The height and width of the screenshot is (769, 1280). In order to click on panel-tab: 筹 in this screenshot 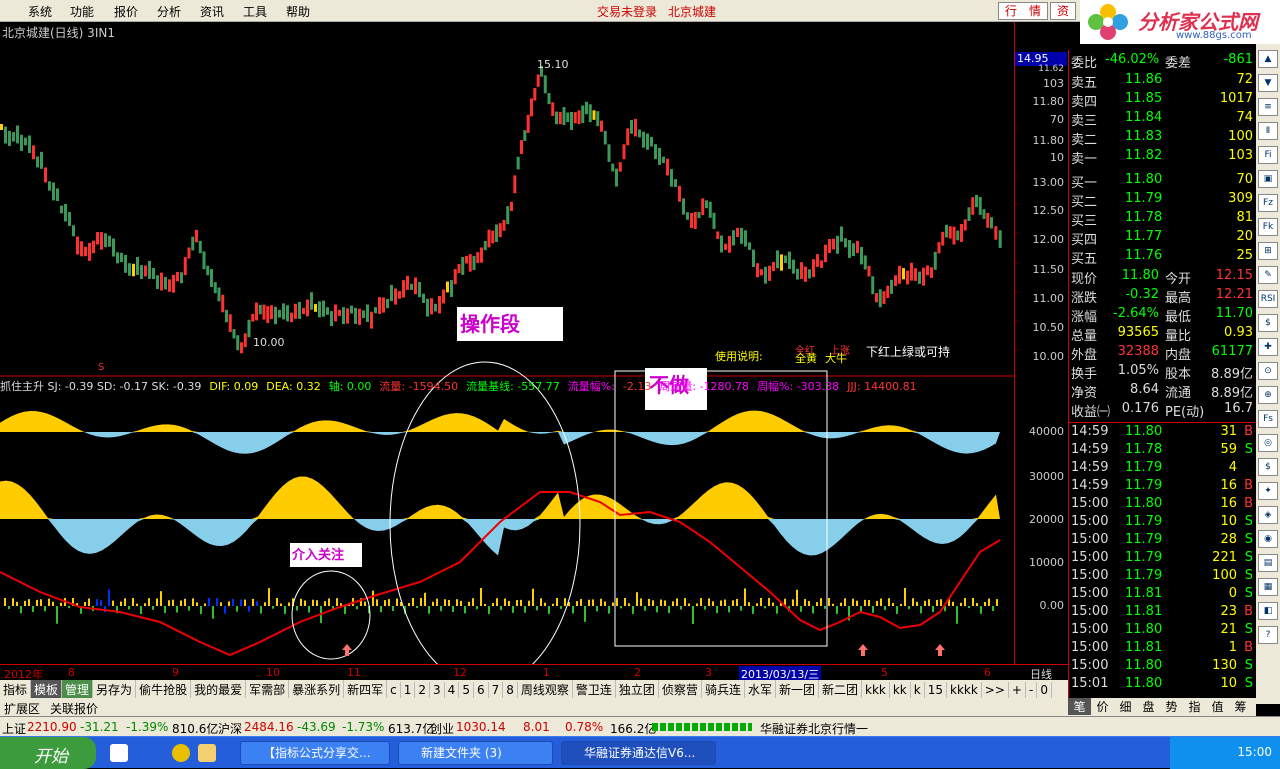, I will do `click(1240, 706)`.